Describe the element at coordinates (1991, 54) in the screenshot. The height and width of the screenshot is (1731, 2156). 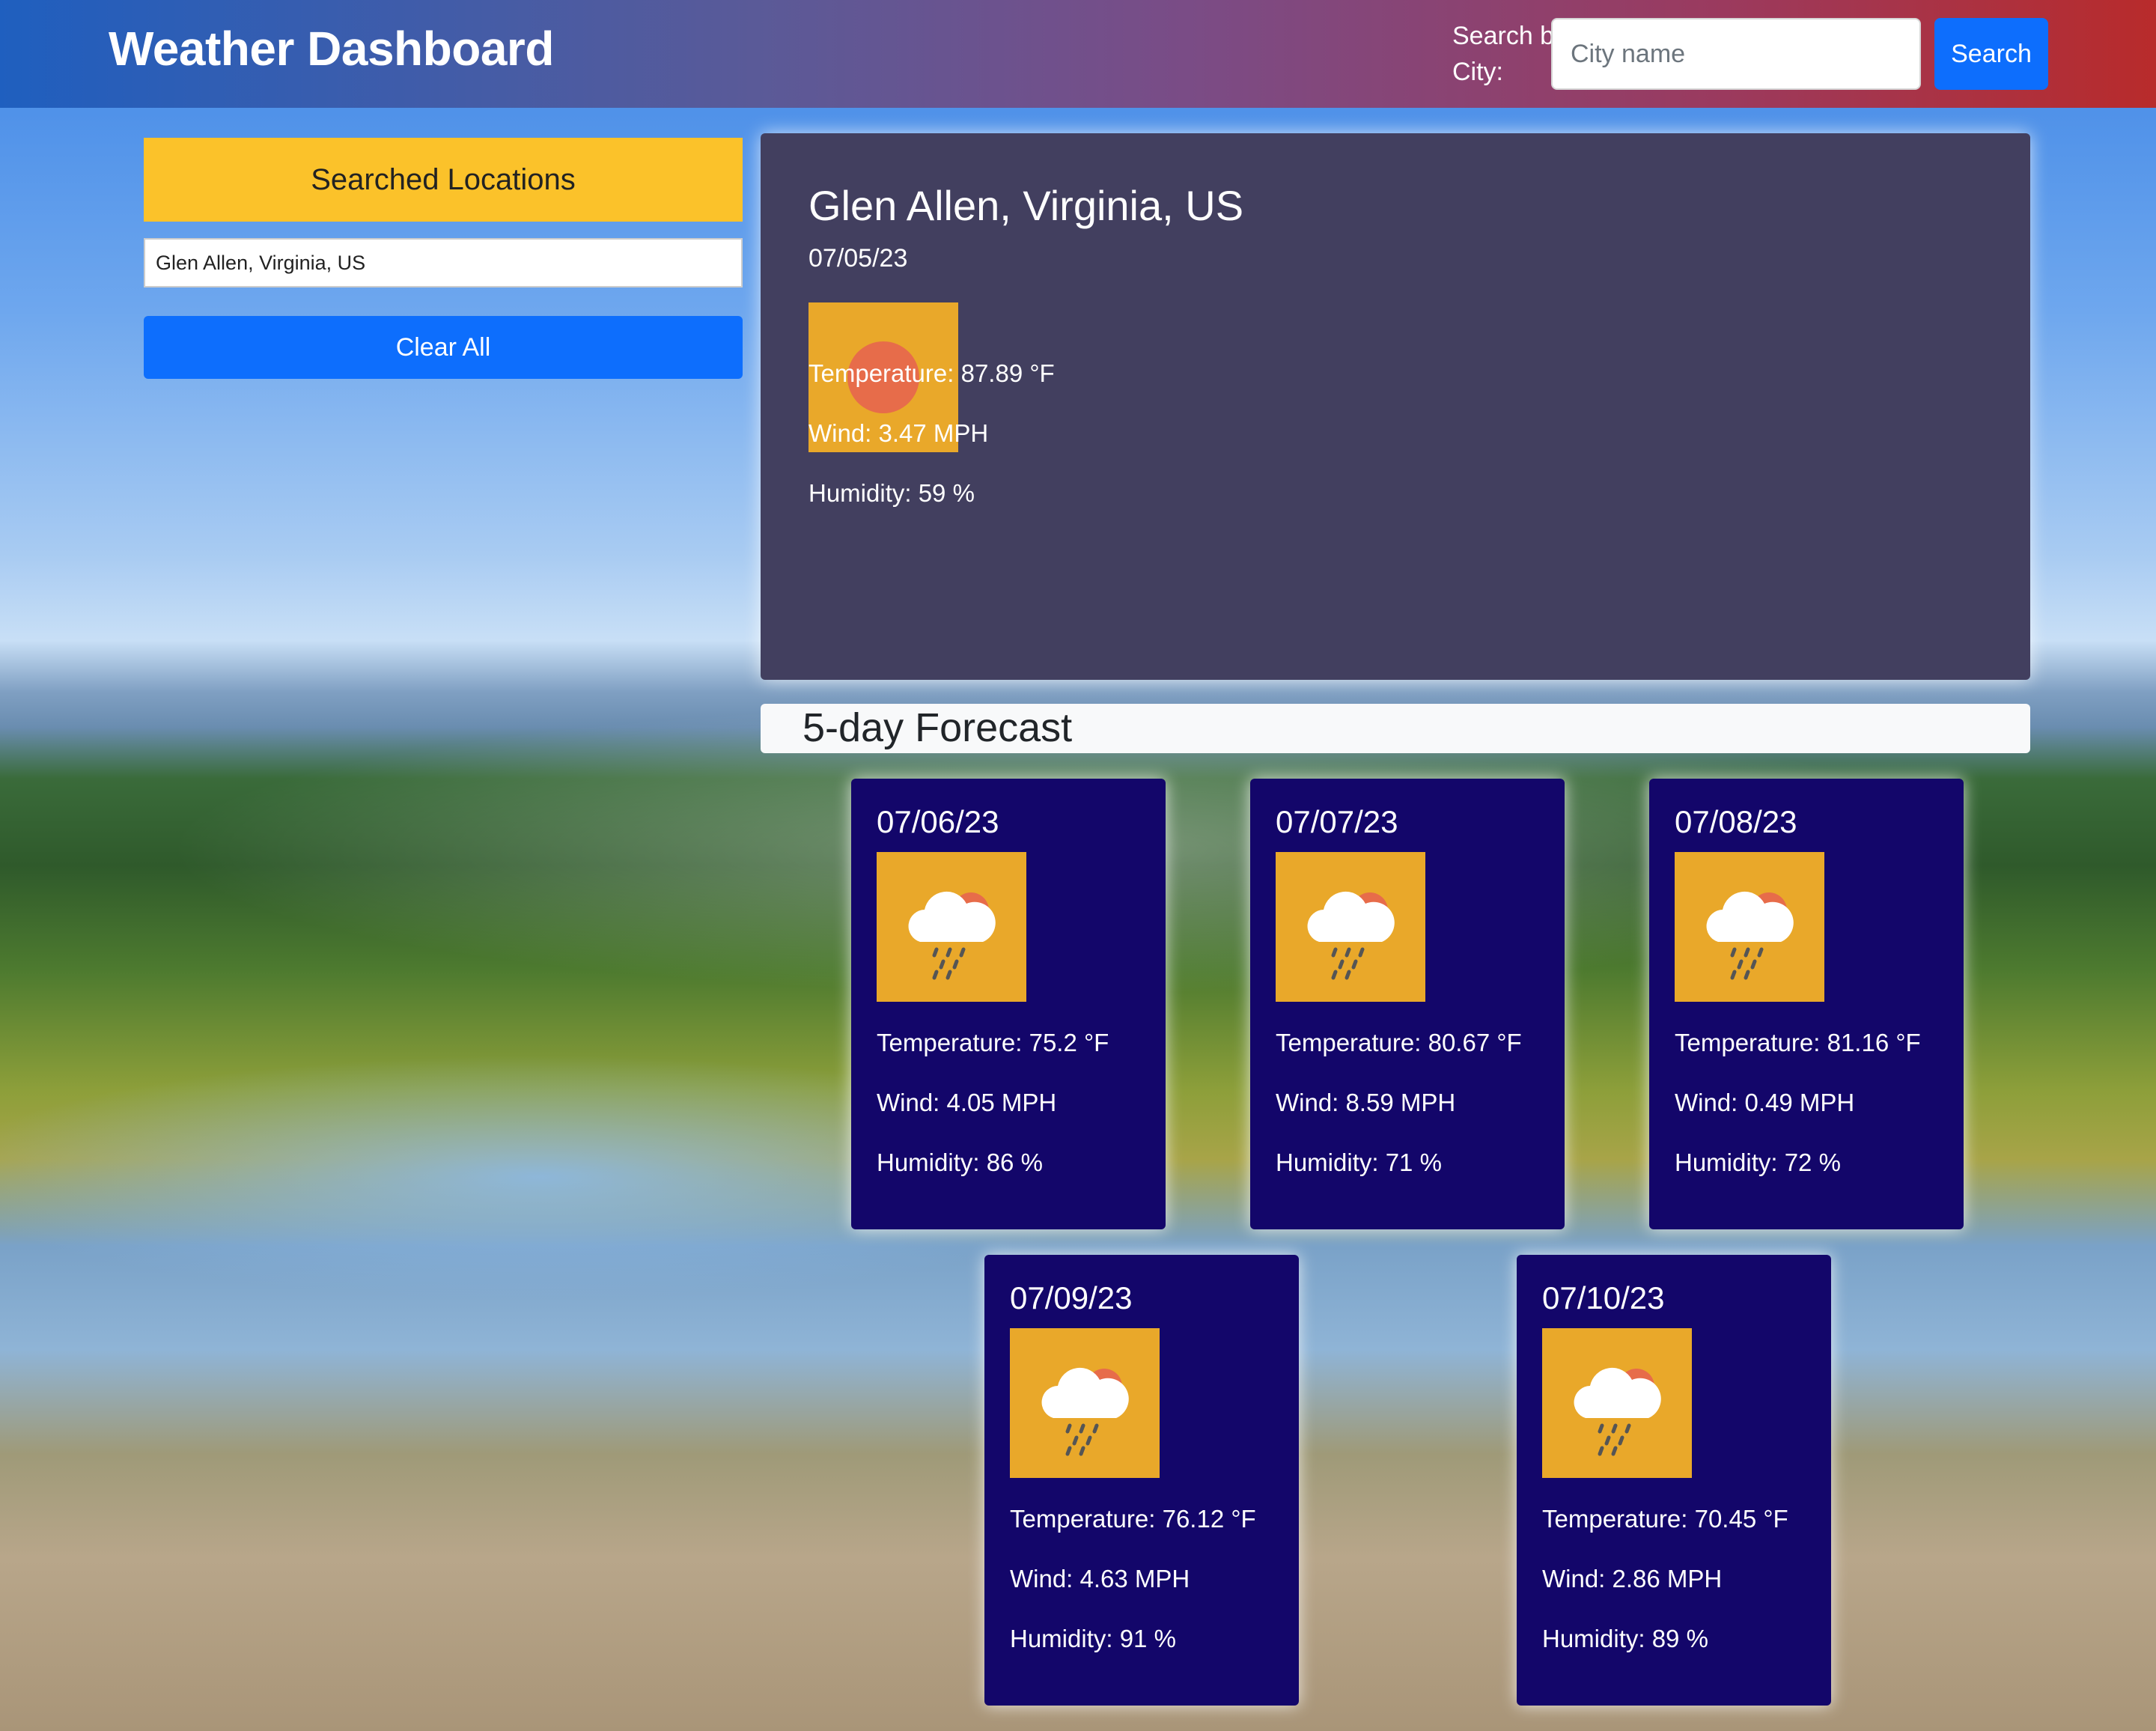
I see `search-button: Search` at that location.